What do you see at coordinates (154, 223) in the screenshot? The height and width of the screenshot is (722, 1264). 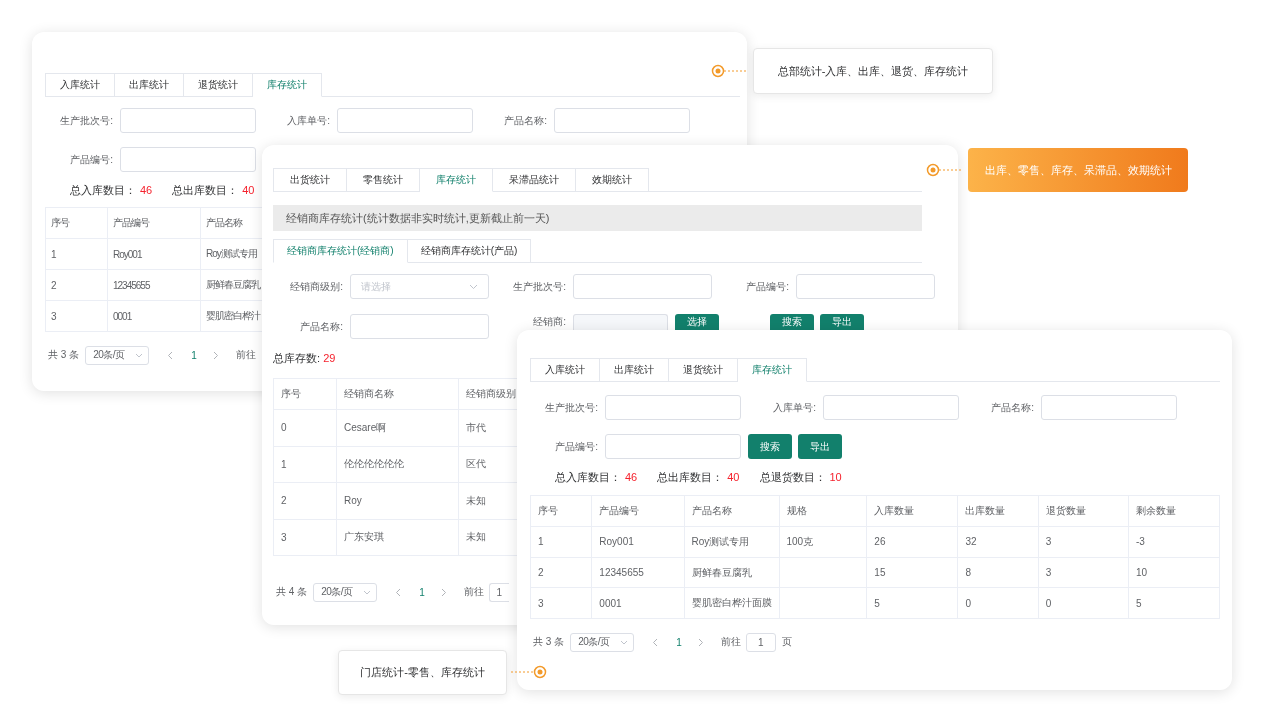 I see `column-header: 产品编号` at bounding box center [154, 223].